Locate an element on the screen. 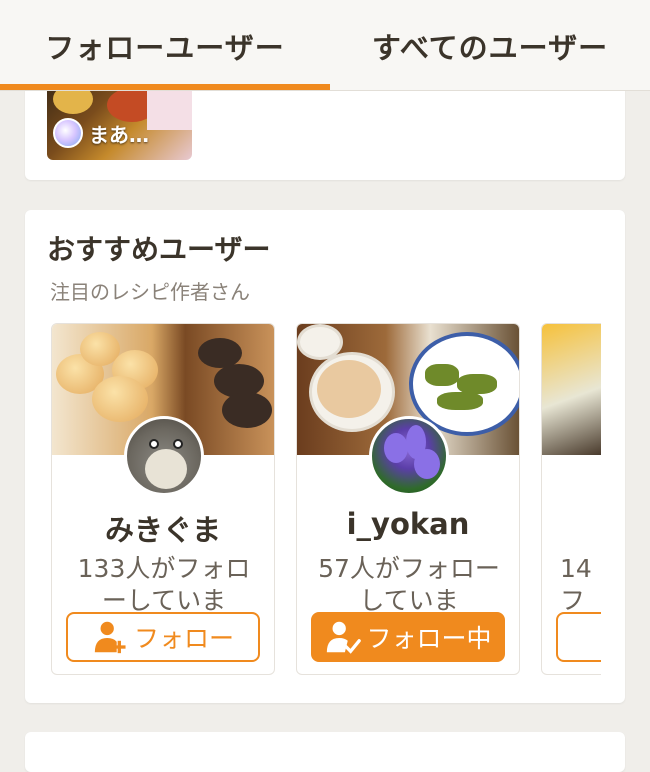  person-check-icon is located at coordinates (344, 637).